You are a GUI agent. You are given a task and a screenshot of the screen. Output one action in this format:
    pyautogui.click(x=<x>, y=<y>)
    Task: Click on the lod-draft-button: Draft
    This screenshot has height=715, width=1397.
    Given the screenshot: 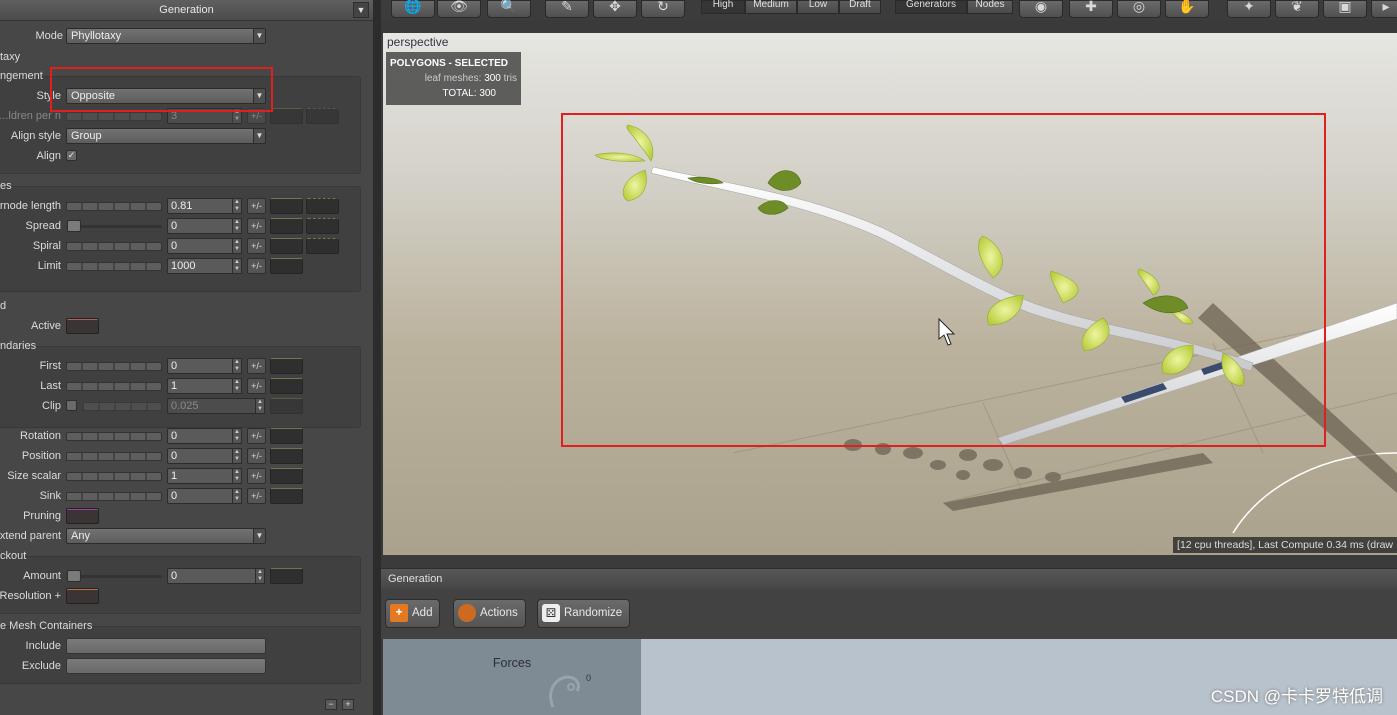 What is the action you would take?
    pyautogui.click(x=860, y=7)
    